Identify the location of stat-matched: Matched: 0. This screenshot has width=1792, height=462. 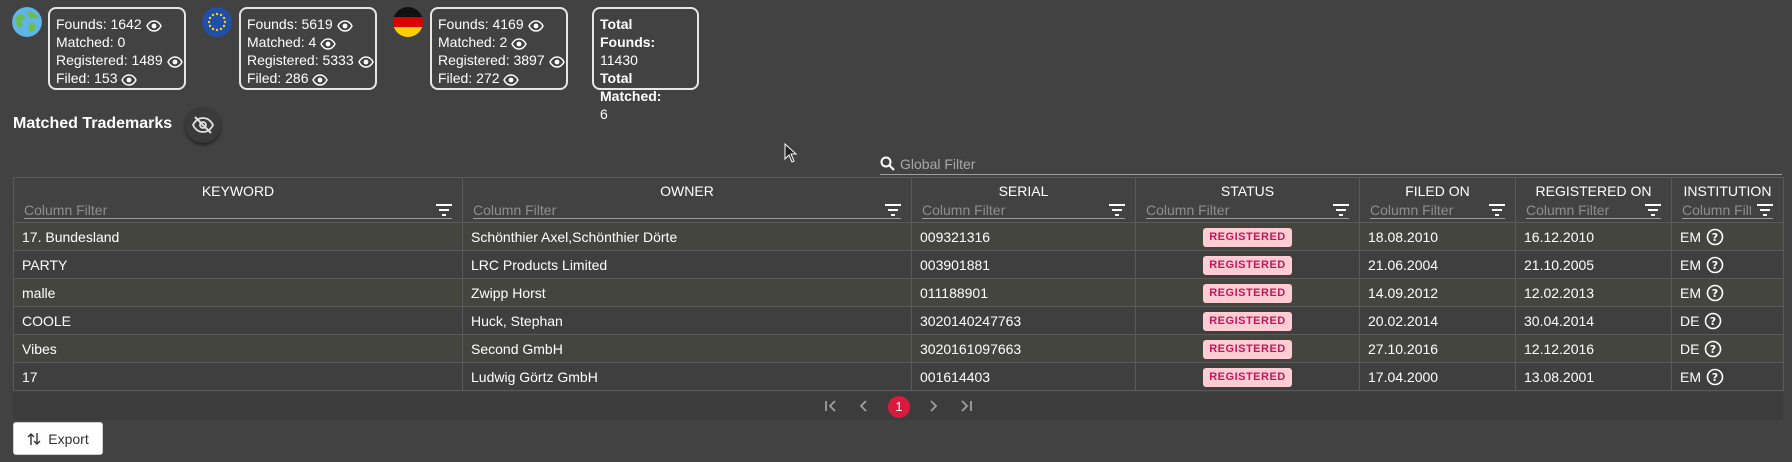
(91, 42).